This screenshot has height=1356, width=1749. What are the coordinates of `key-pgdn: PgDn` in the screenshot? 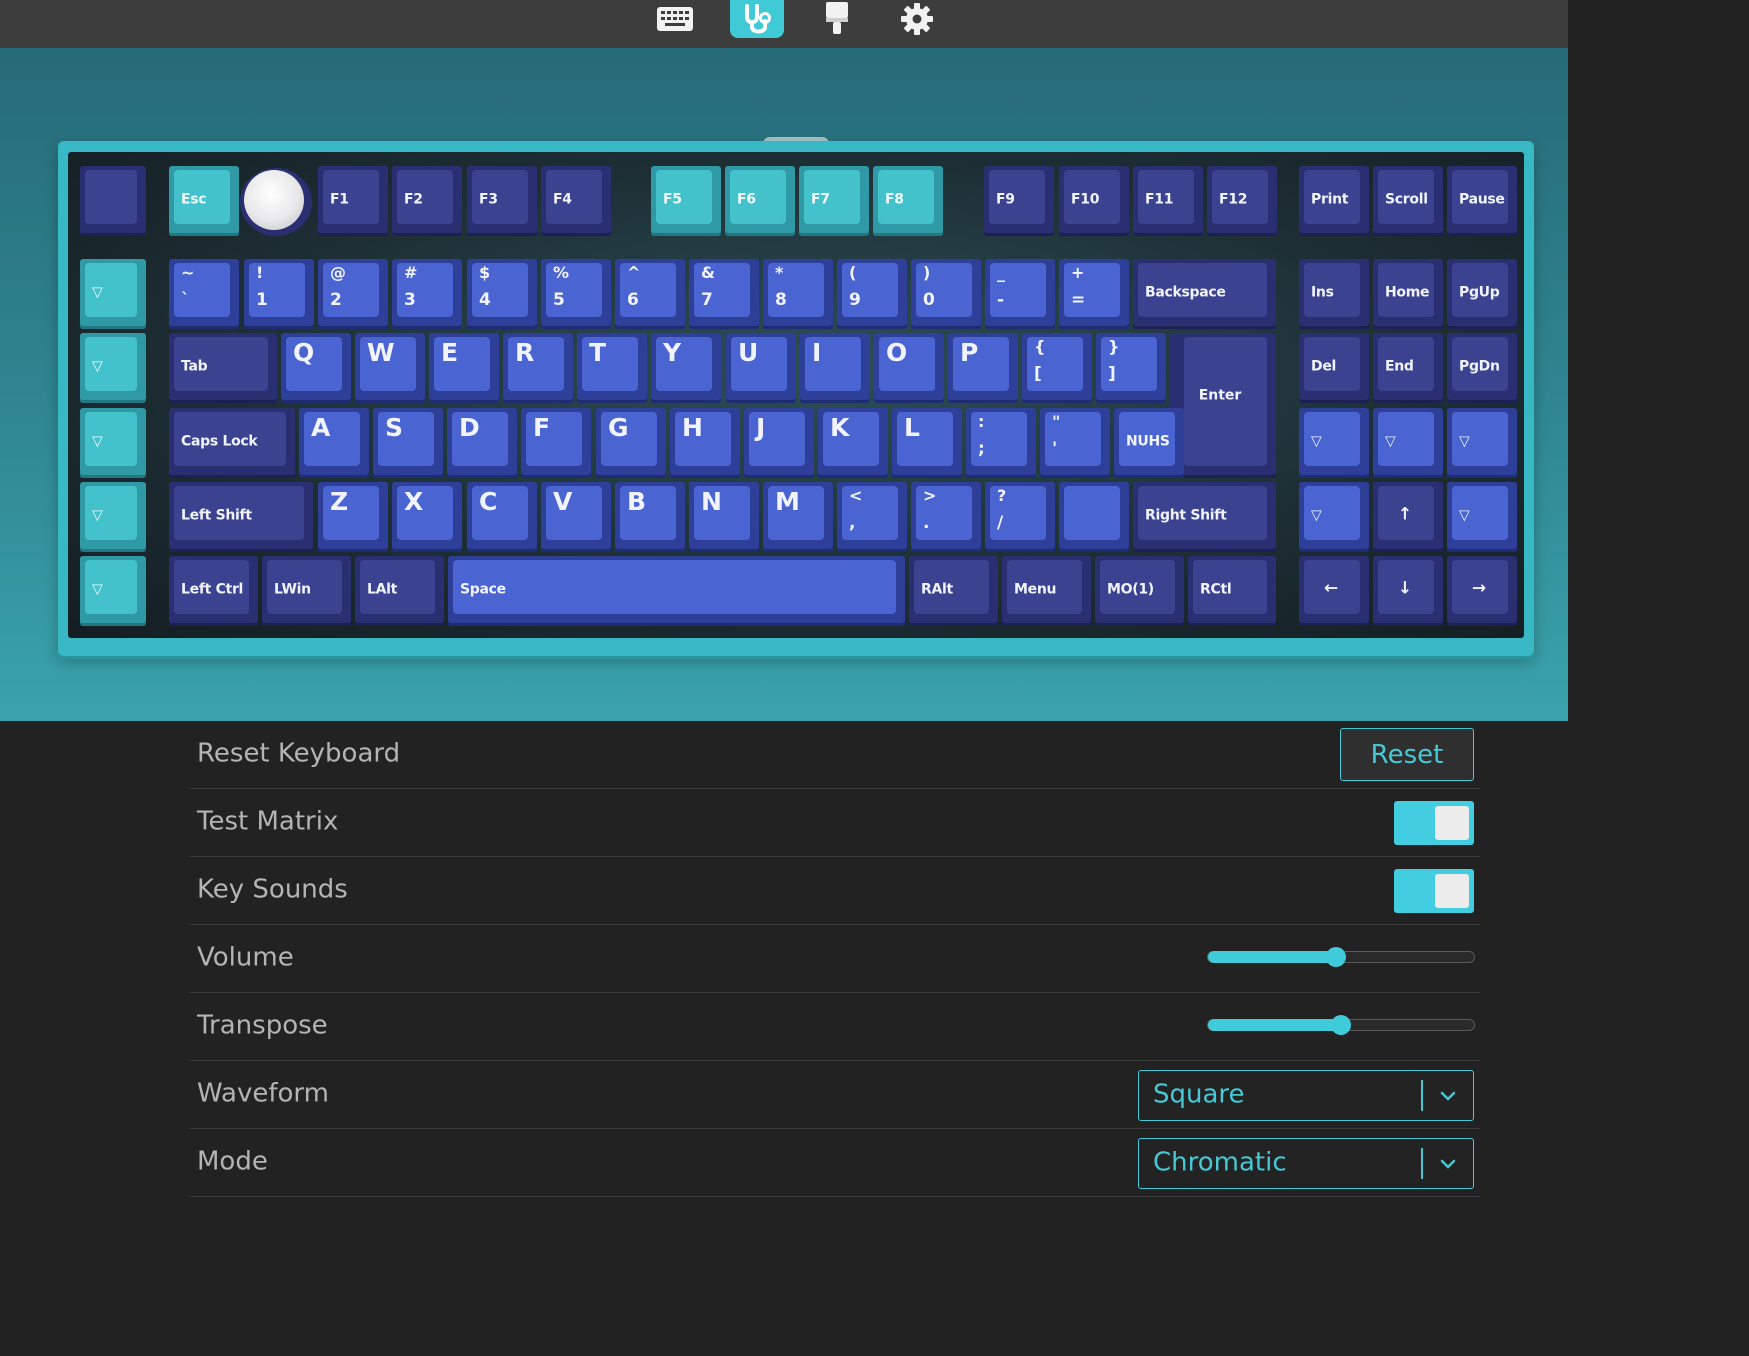 It's located at (1482, 368).